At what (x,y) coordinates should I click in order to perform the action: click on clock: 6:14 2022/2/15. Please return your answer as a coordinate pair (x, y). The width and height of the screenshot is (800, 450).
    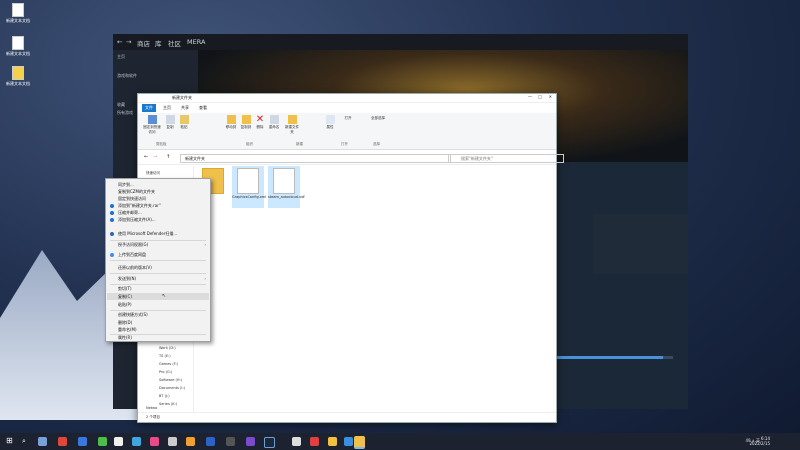
    Looking at the image, I should click on (759, 441).